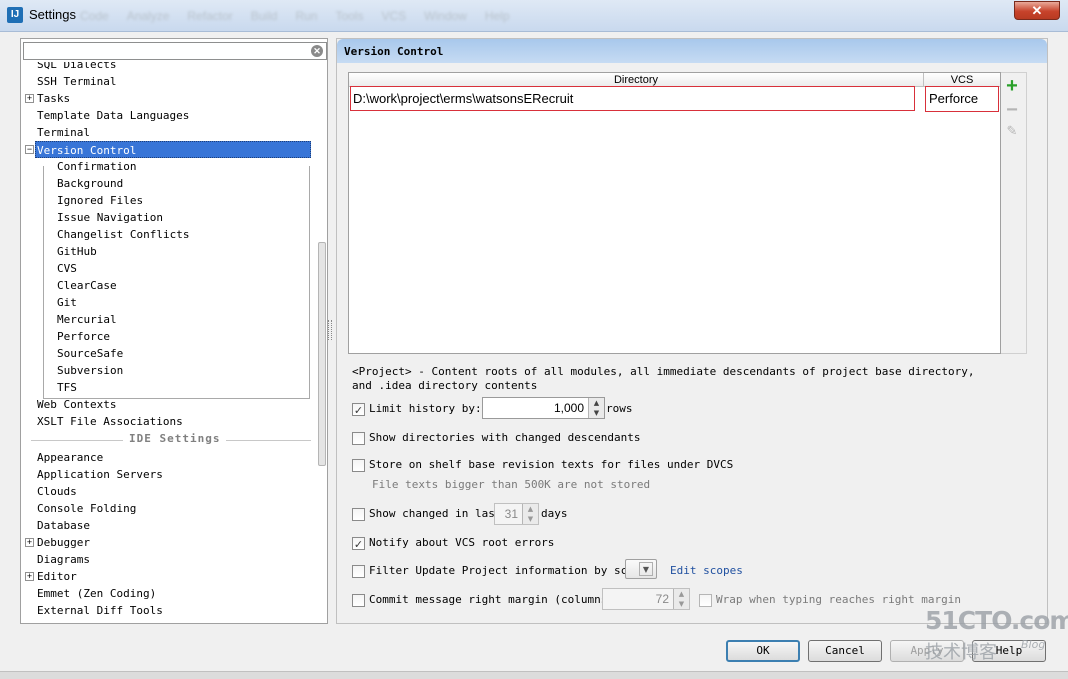 The width and height of the screenshot is (1068, 679). What do you see at coordinates (358, 438) in the screenshot?
I see `show-dirs-checkbox` at bounding box center [358, 438].